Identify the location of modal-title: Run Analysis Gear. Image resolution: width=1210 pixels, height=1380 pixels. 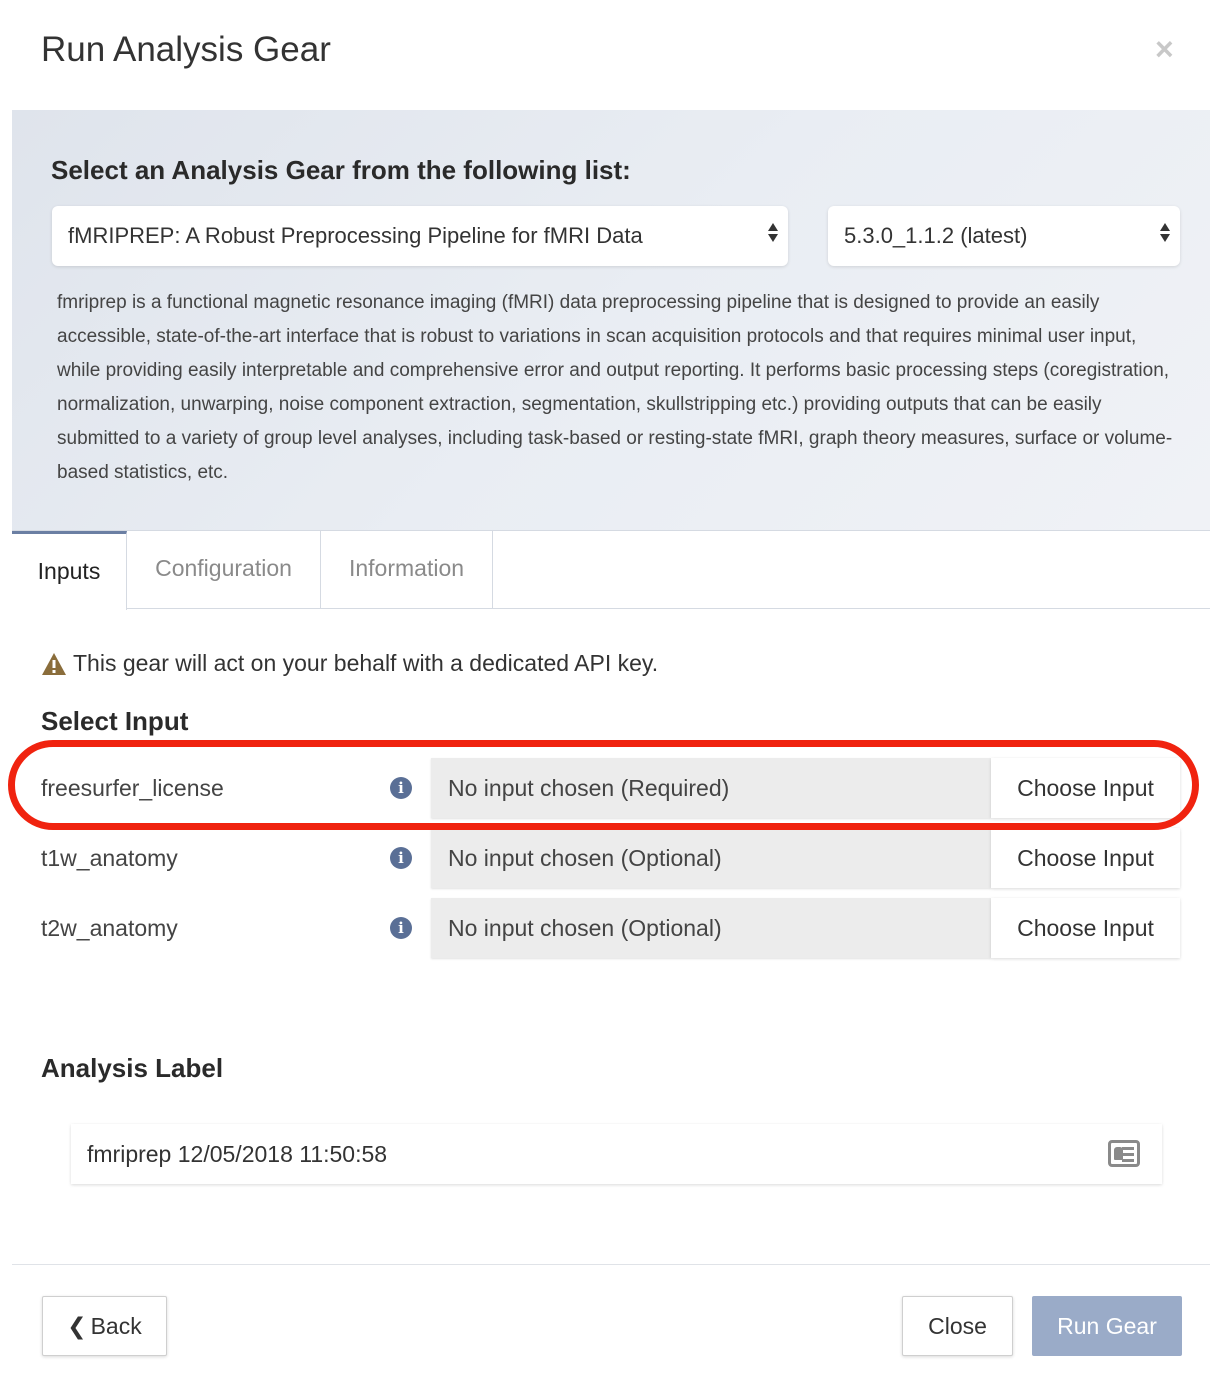
(186, 49).